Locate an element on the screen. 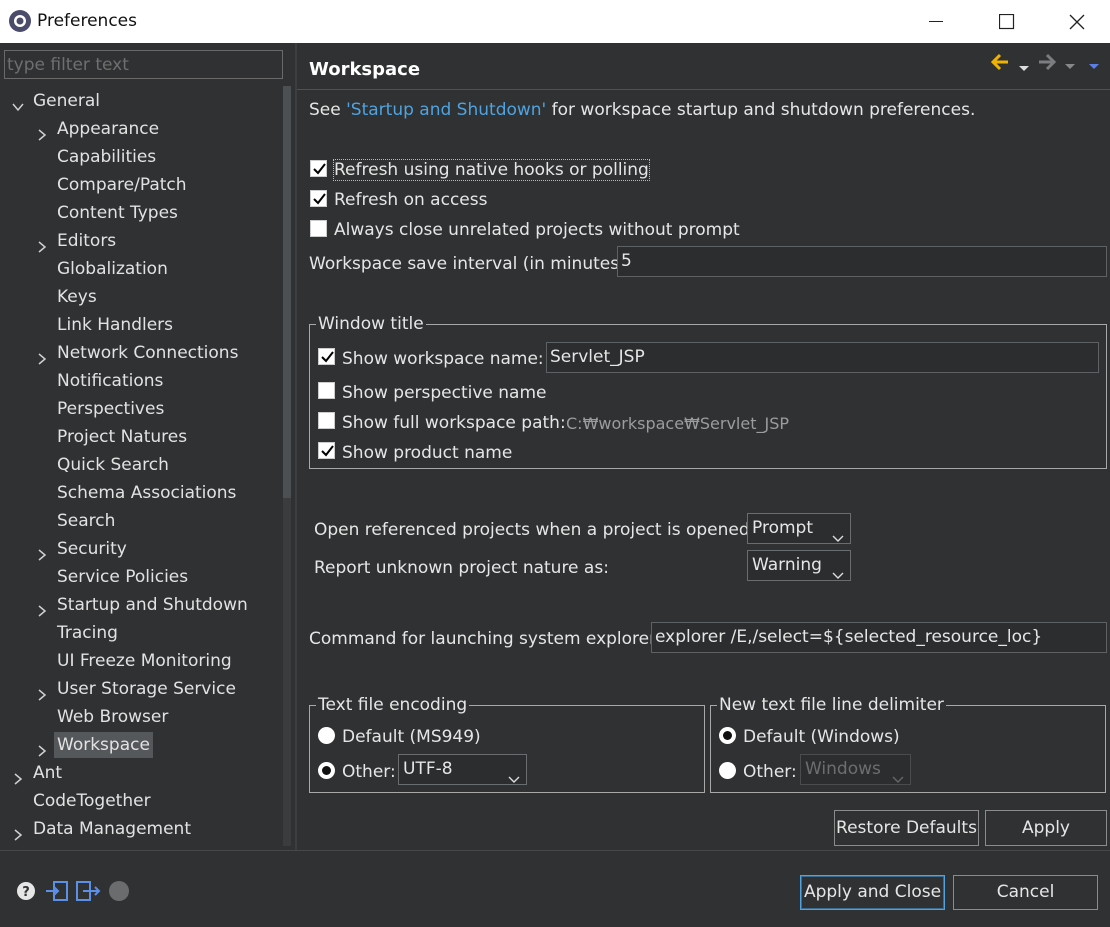 The height and width of the screenshot is (927, 1110). show-product-name-checkbox is located at coordinates (326, 450).